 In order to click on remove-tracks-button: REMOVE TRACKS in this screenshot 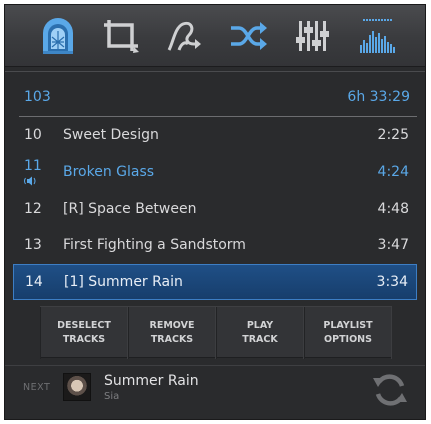, I will do `click(172, 333)`.